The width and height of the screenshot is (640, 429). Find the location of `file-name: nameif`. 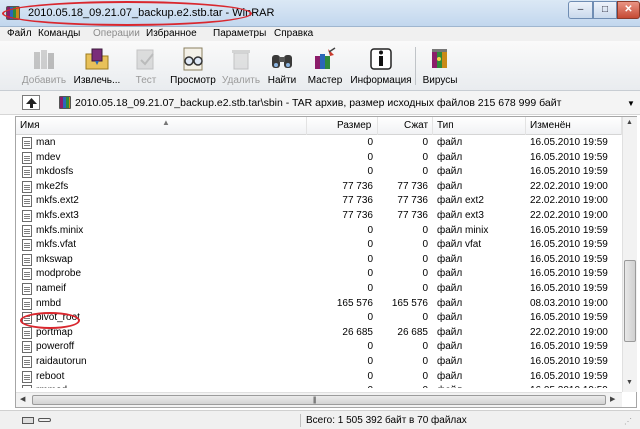

file-name: nameif is located at coordinates (51, 288).